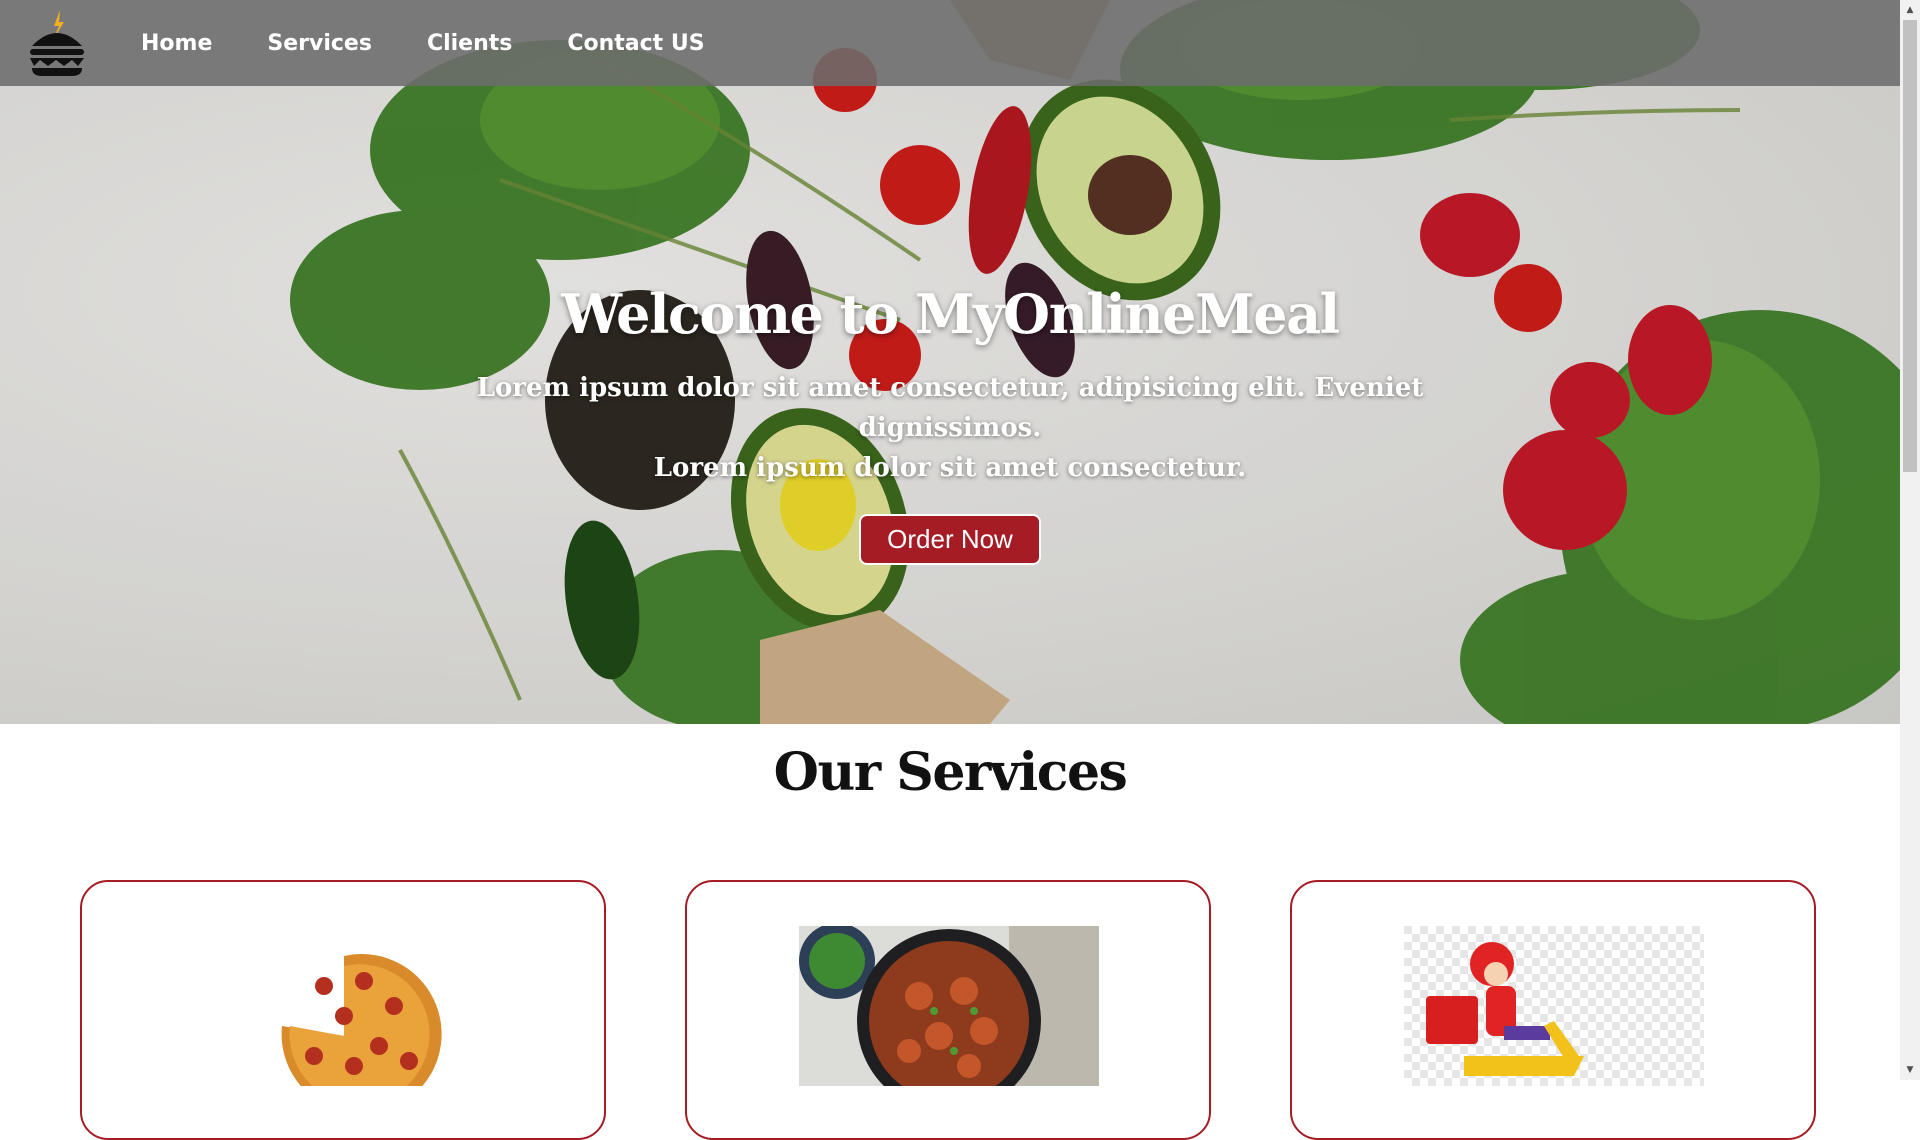 This screenshot has width=1920, height=1140. I want to click on burger-logo-icon, so click(57, 42).